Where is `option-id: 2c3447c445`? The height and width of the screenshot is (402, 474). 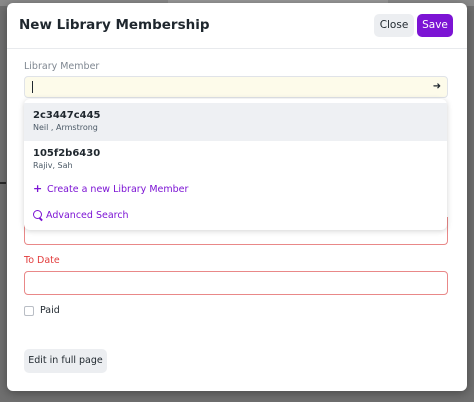 option-id: 2c3447c445 is located at coordinates (67, 115).